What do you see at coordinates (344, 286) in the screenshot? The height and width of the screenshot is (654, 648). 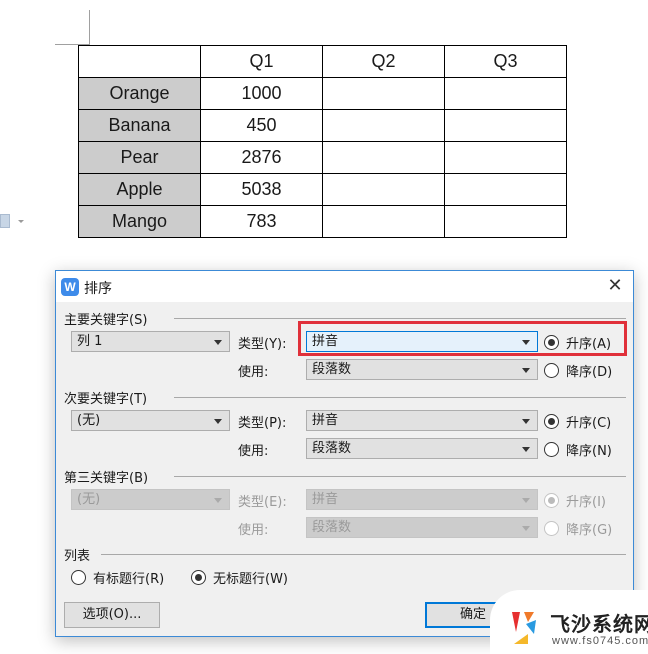 I see `dialog-titlebar: W 排序 ✕` at bounding box center [344, 286].